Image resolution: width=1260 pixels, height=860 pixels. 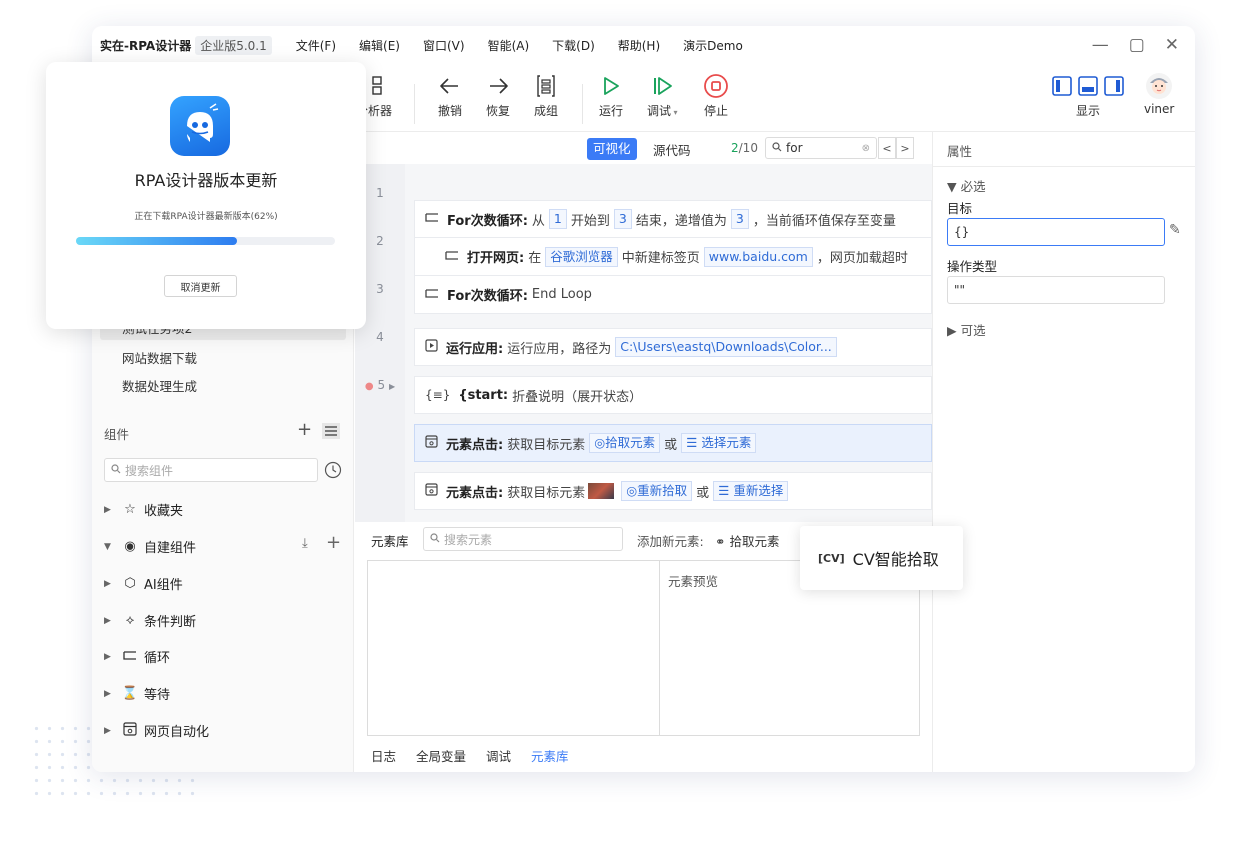 I want to click on tree-item-label: 网页自动化, so click(x=177, y=732).